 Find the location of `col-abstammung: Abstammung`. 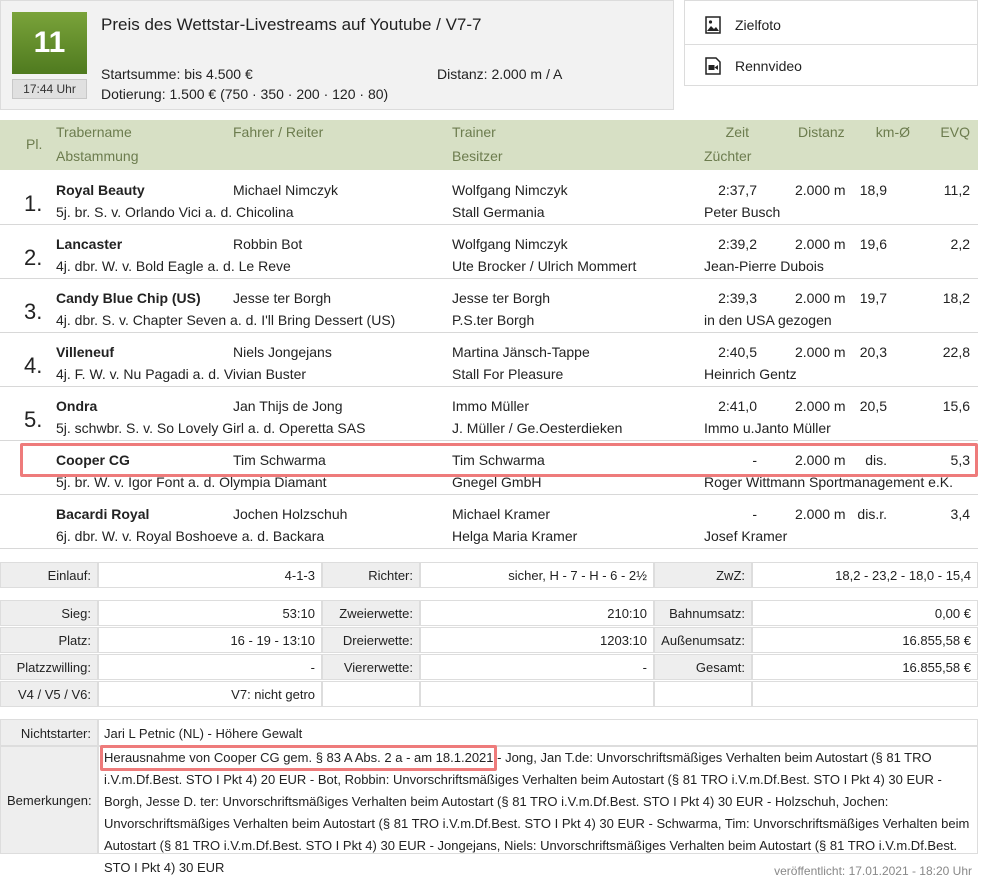

col-abstammung: Abstammung is located at coordinates (97, 156).